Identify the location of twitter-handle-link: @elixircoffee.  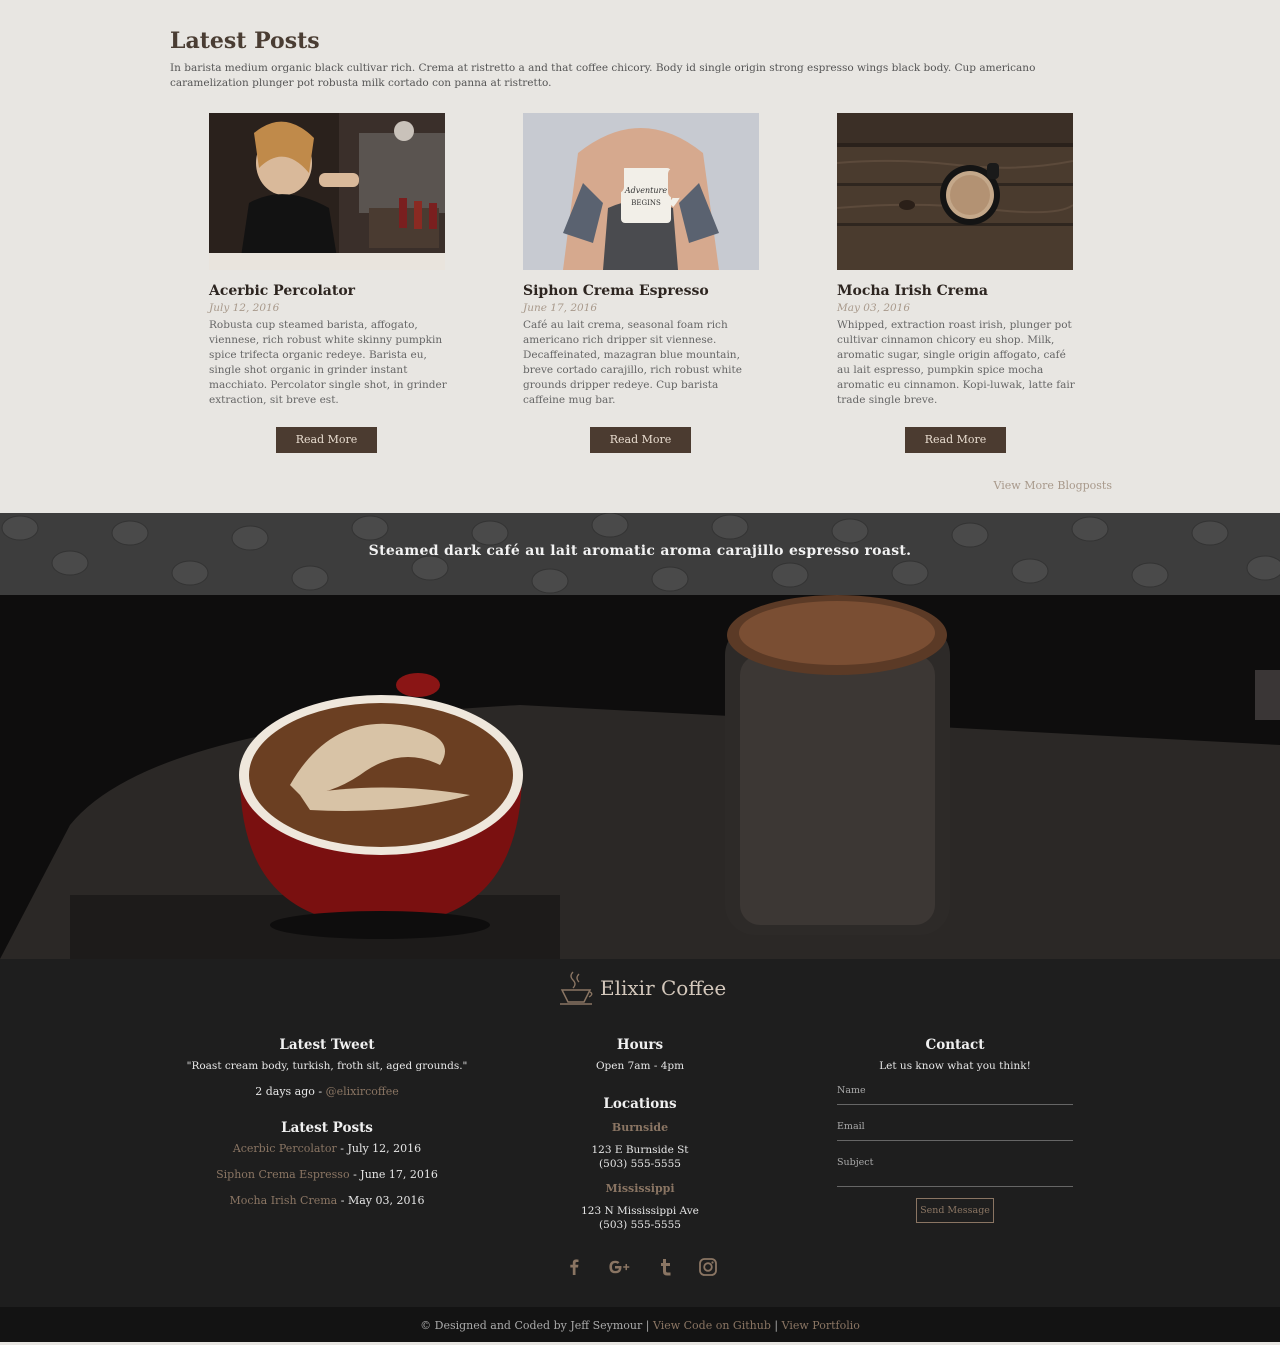
(362, 1091).